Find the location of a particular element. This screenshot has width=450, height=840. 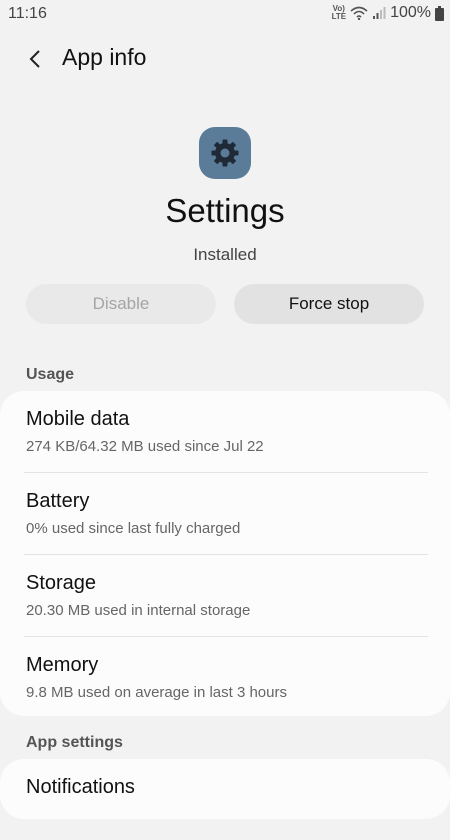

app-settings-card: Notifications is located at coordinates (225, 789).